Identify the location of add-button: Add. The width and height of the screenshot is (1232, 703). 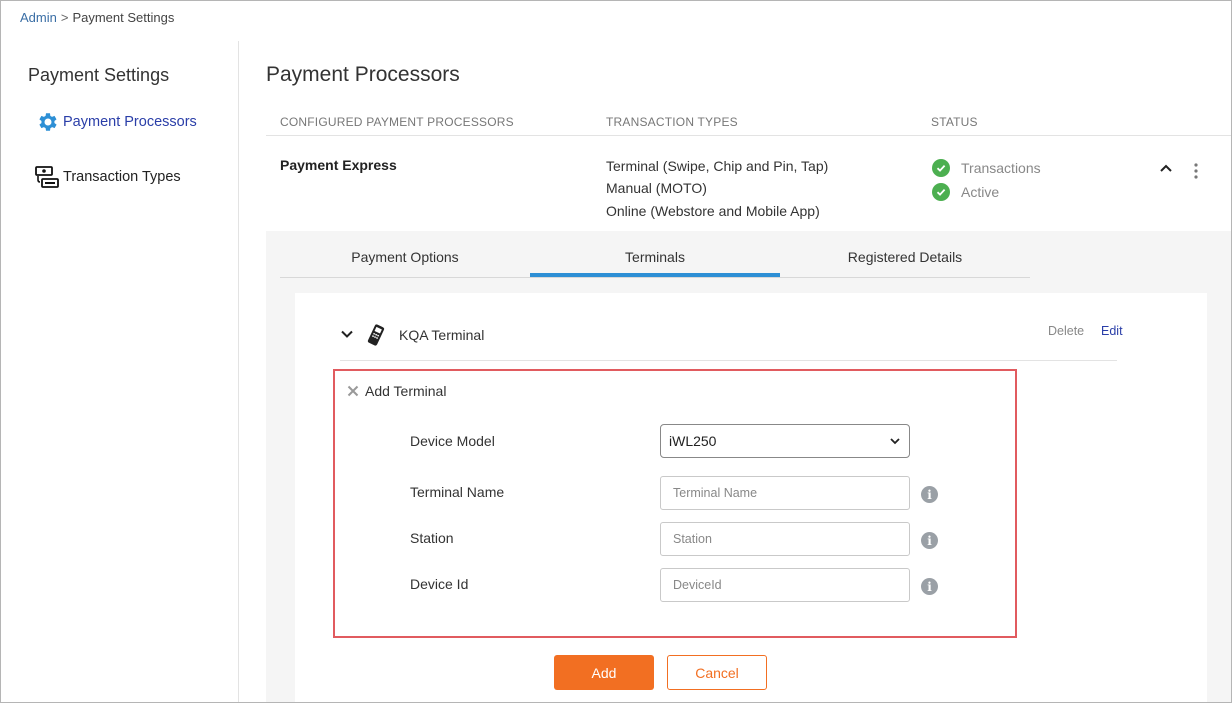
(604, 672).